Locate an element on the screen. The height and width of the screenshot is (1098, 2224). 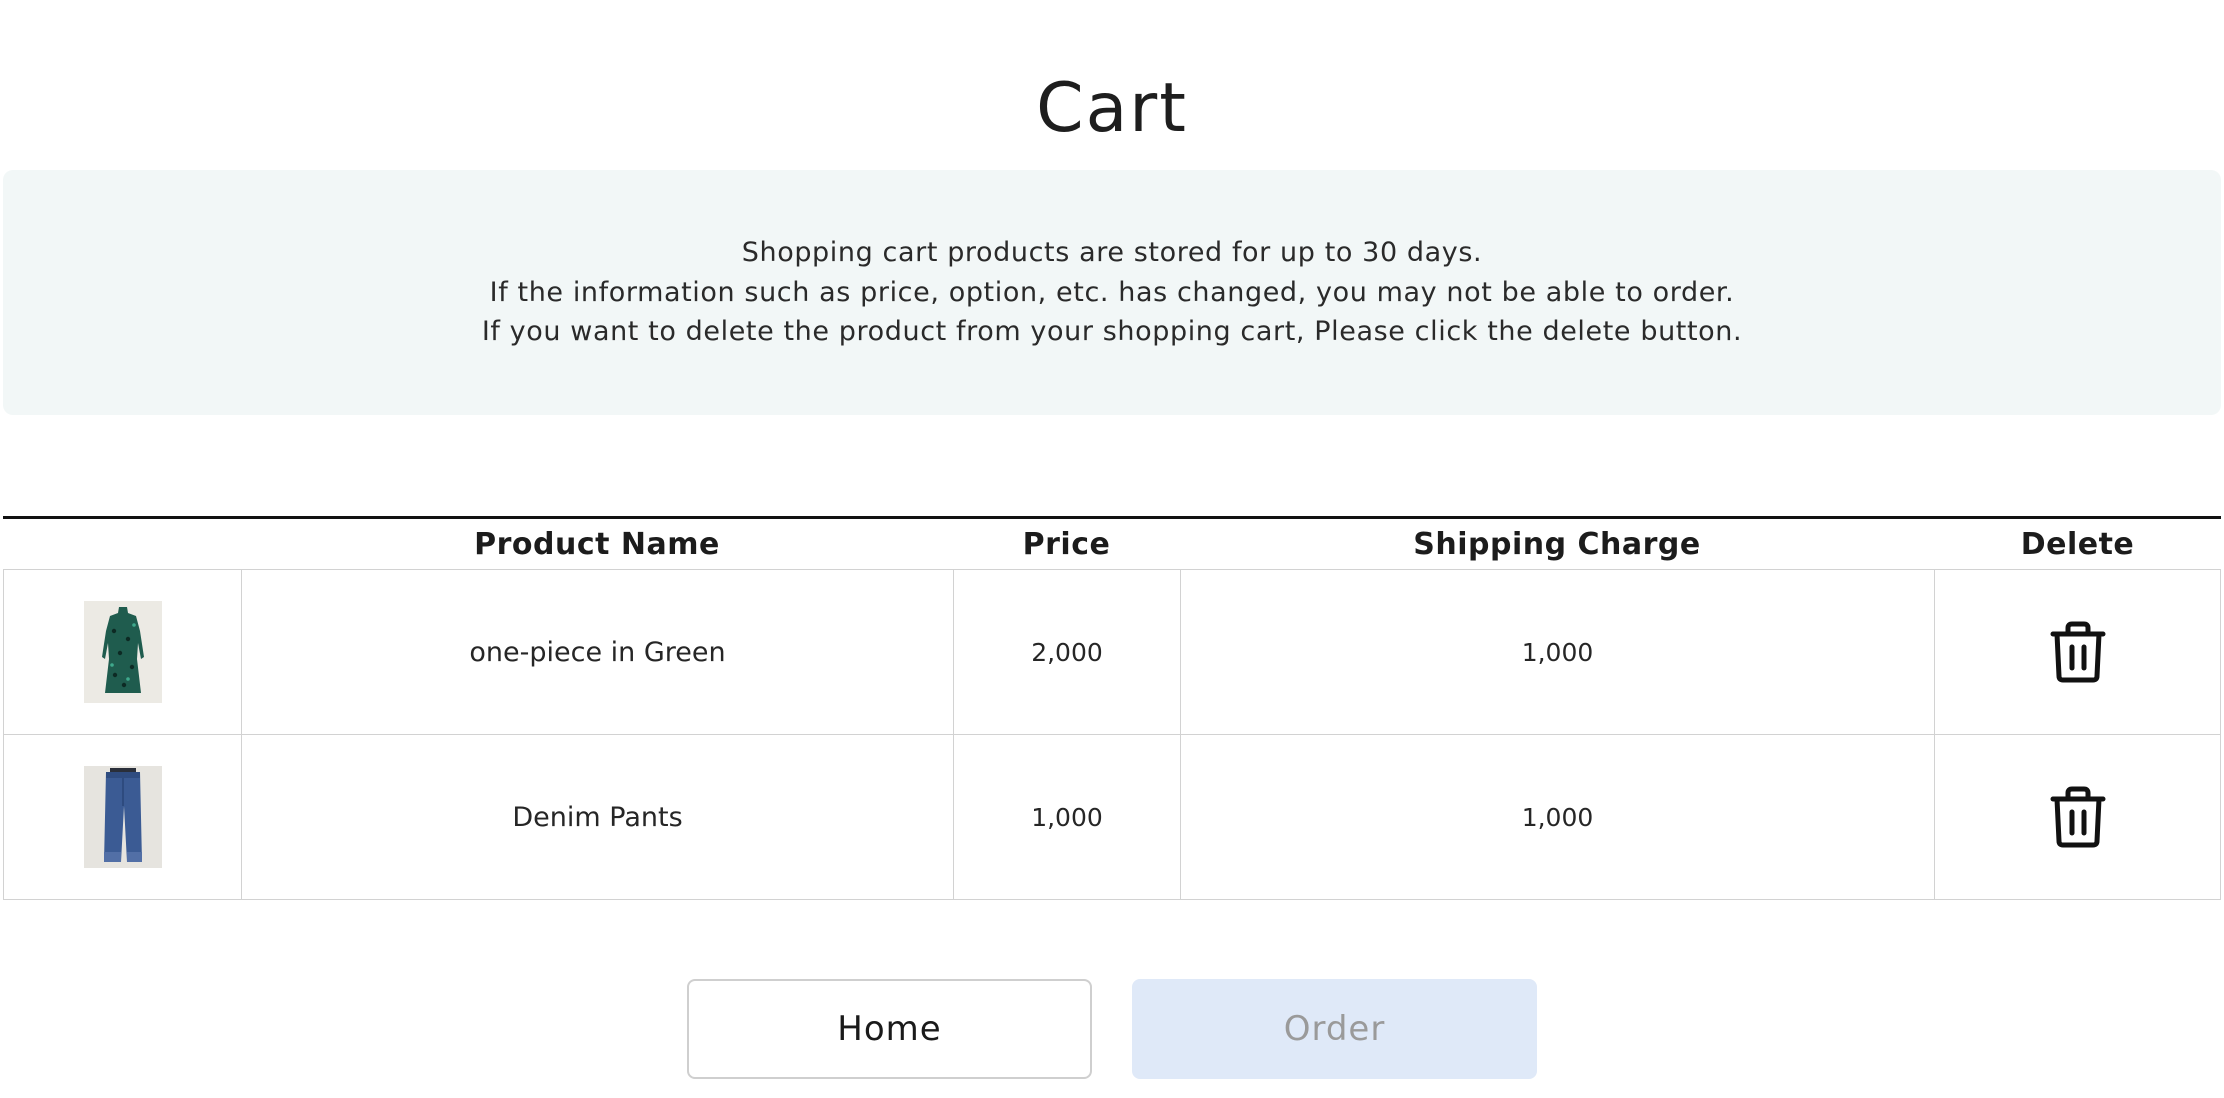
order-button: Order is located at coordinates (1334, 1029).